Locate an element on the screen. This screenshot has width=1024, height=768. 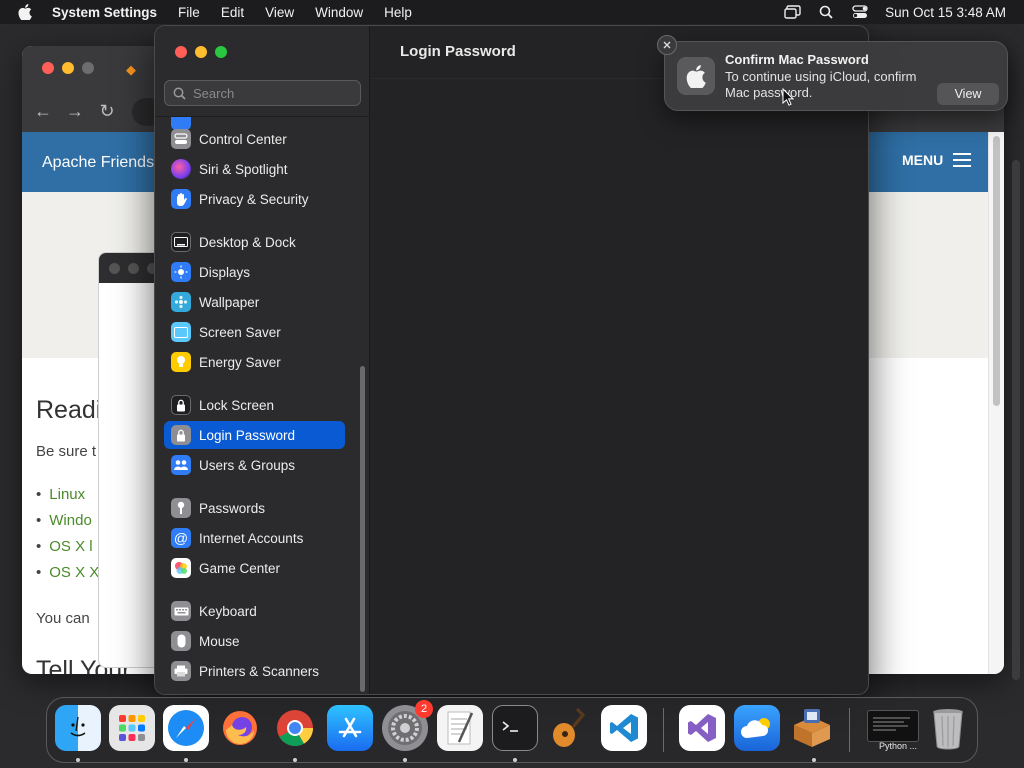
sidebar-item-label: Energy Saver is located at coordinates (240, 362).